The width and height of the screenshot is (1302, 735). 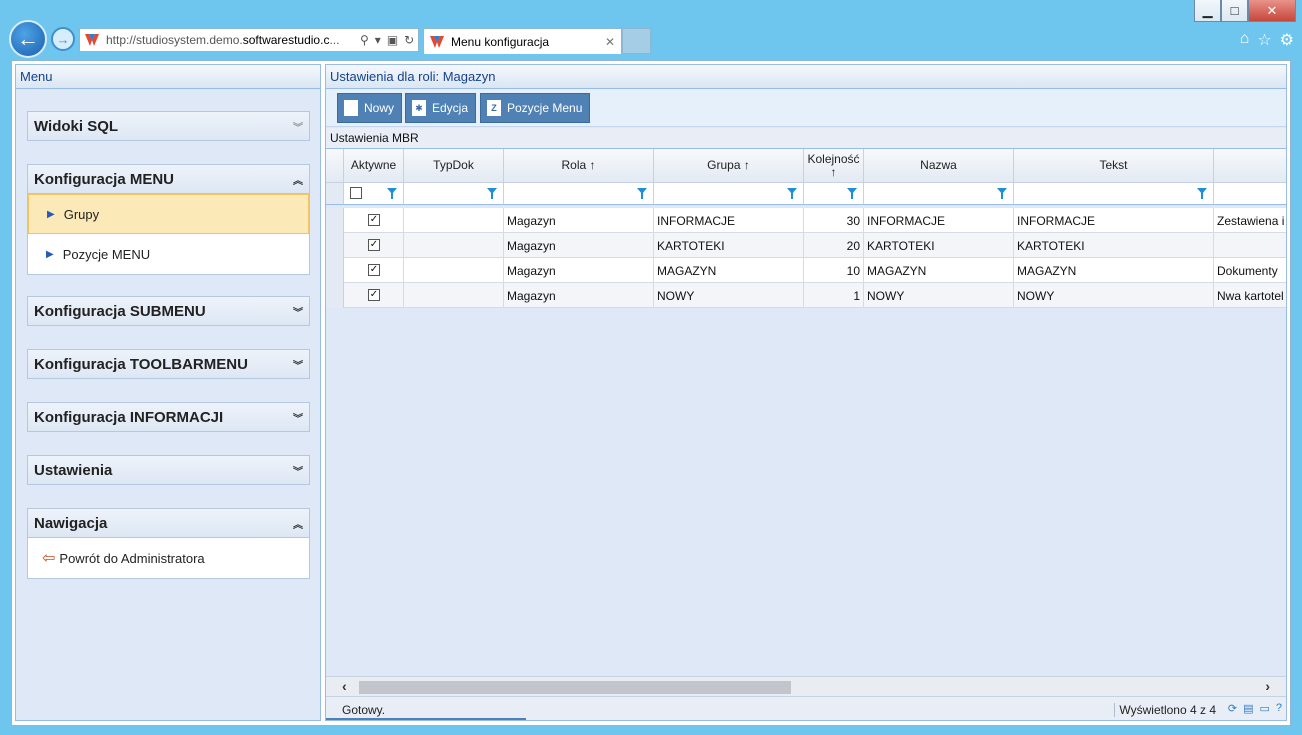 What do you see at coordinates (1250, 166) in the screenshot?
I see `column-header-extra` at bounding box center [1250, 166].